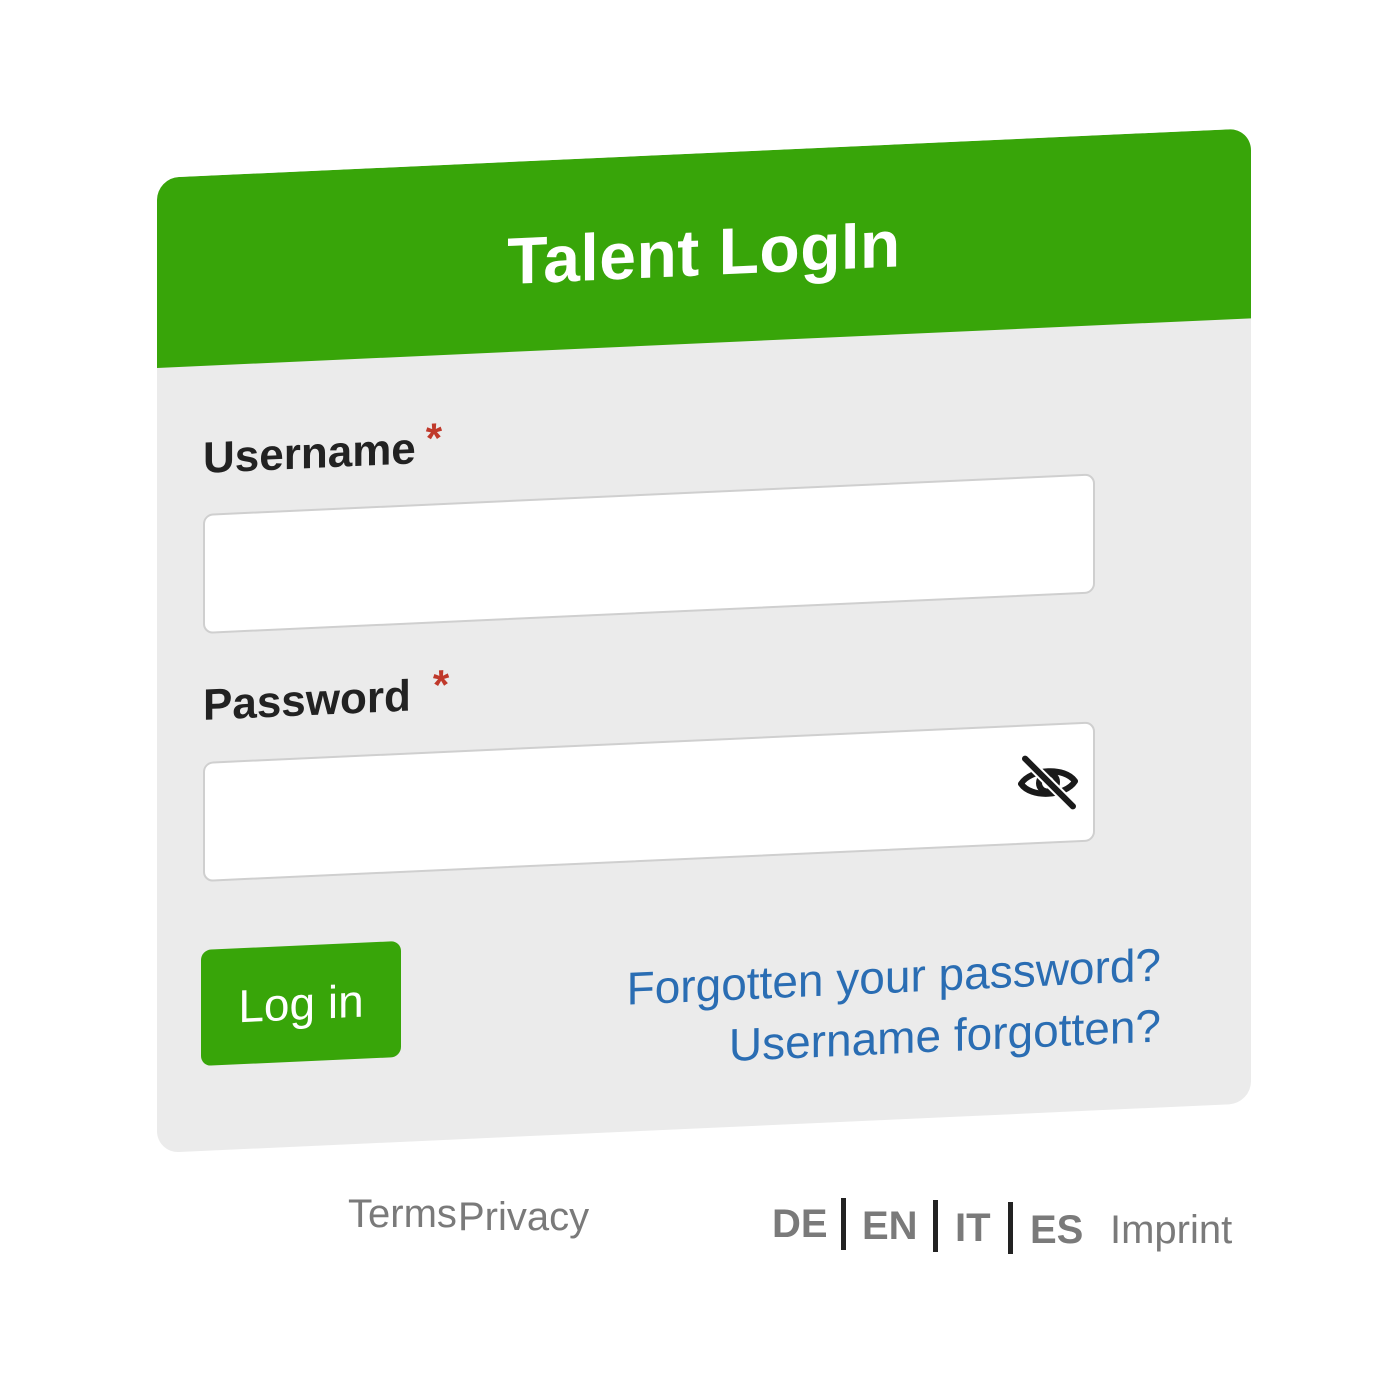  Describe the element at coordinates (1171, 1230) in the screenshot. I see `imprint-link: Imprint` at that location.